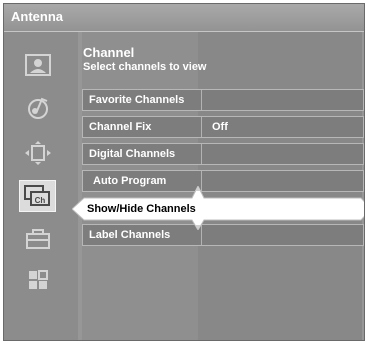  I want to click on picture-icon, so click(38, 65).